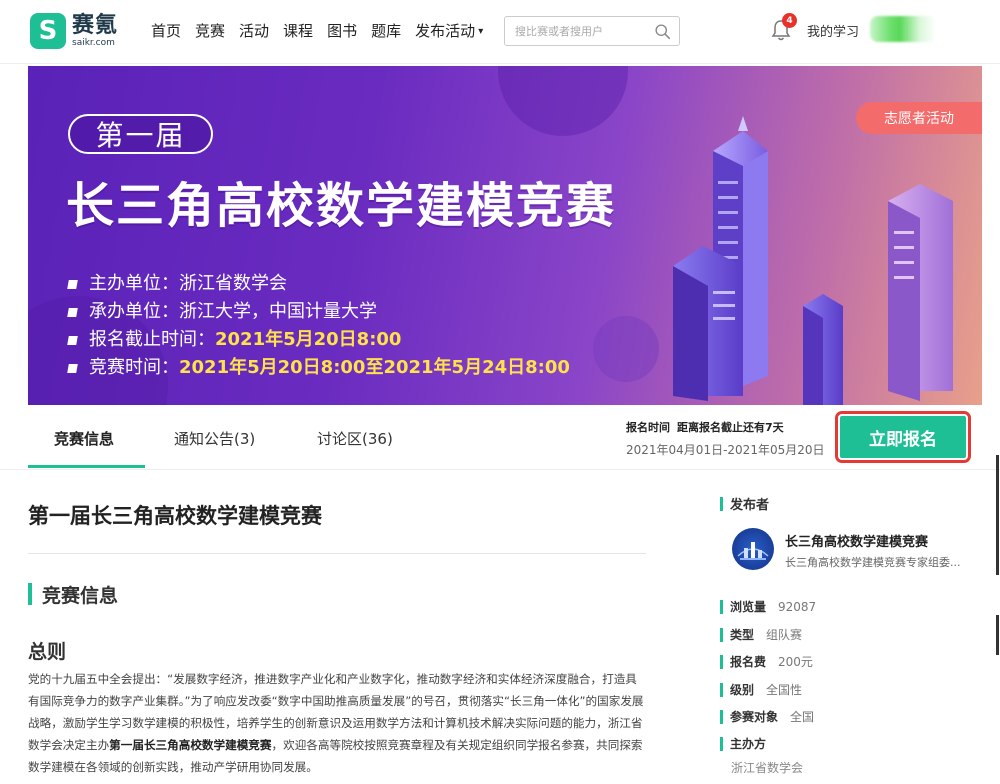 The height and width of the screenshot is (784, 1000). What do you see at coordinates (134, 367) in the screenshot?
I see `contest-time-label: 竞赛时间：` at bounding box center [134, 367].